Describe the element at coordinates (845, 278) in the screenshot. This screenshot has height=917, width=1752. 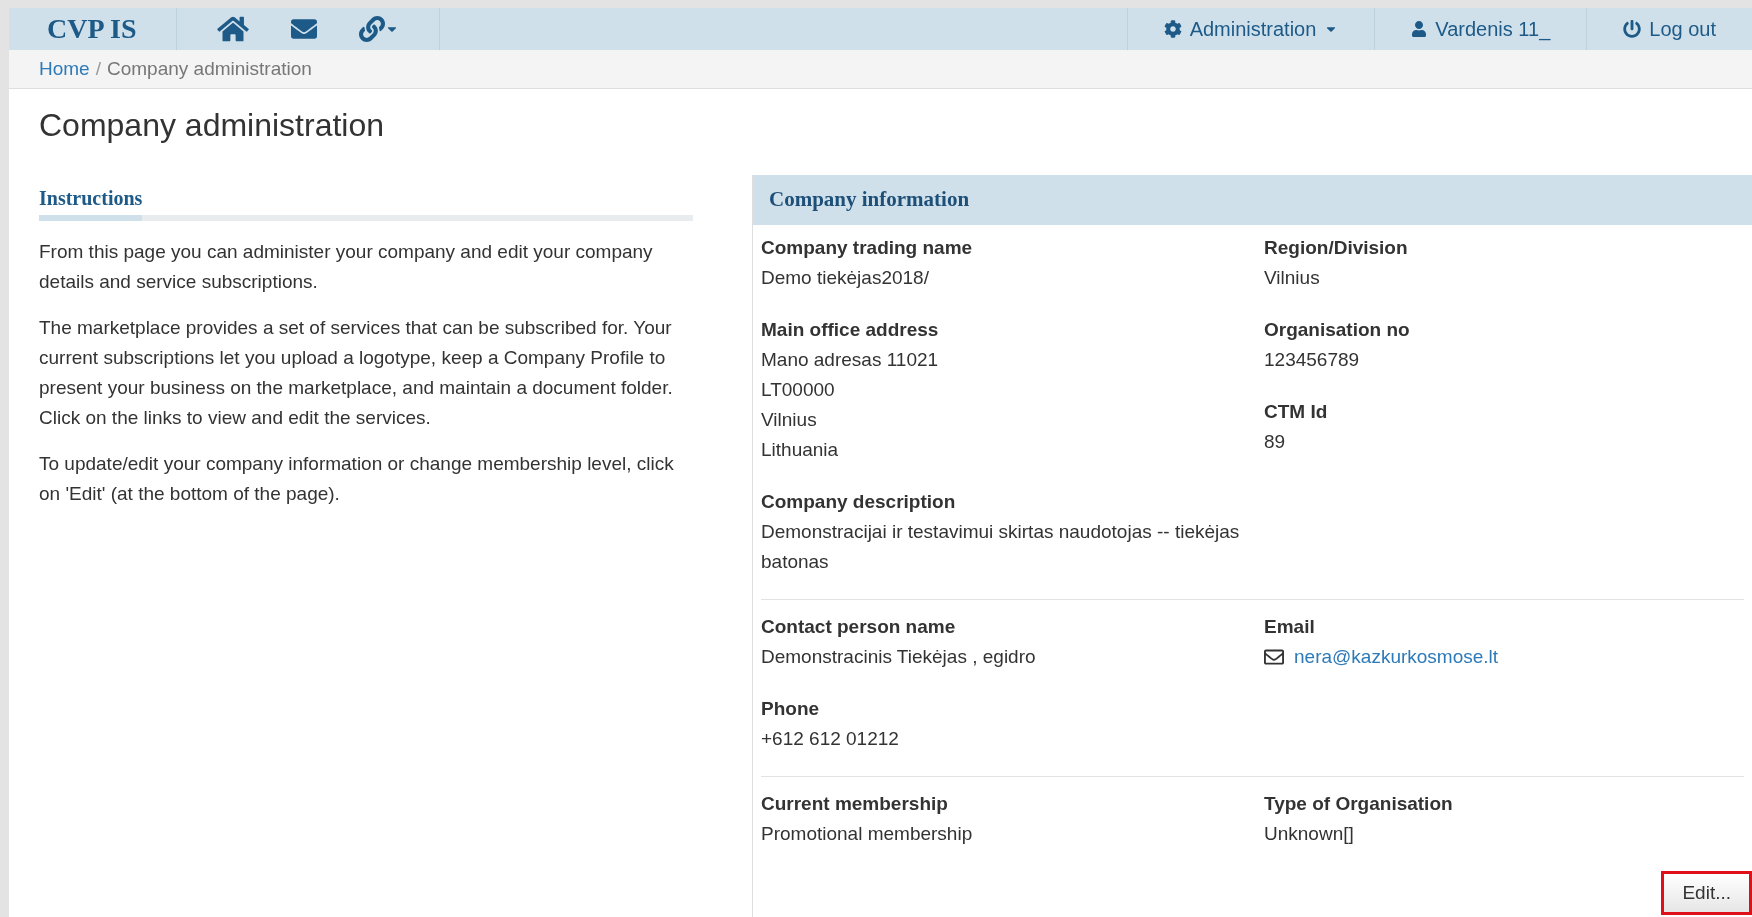
I see `field-value: Demo tiekėjas2018/` at that location.